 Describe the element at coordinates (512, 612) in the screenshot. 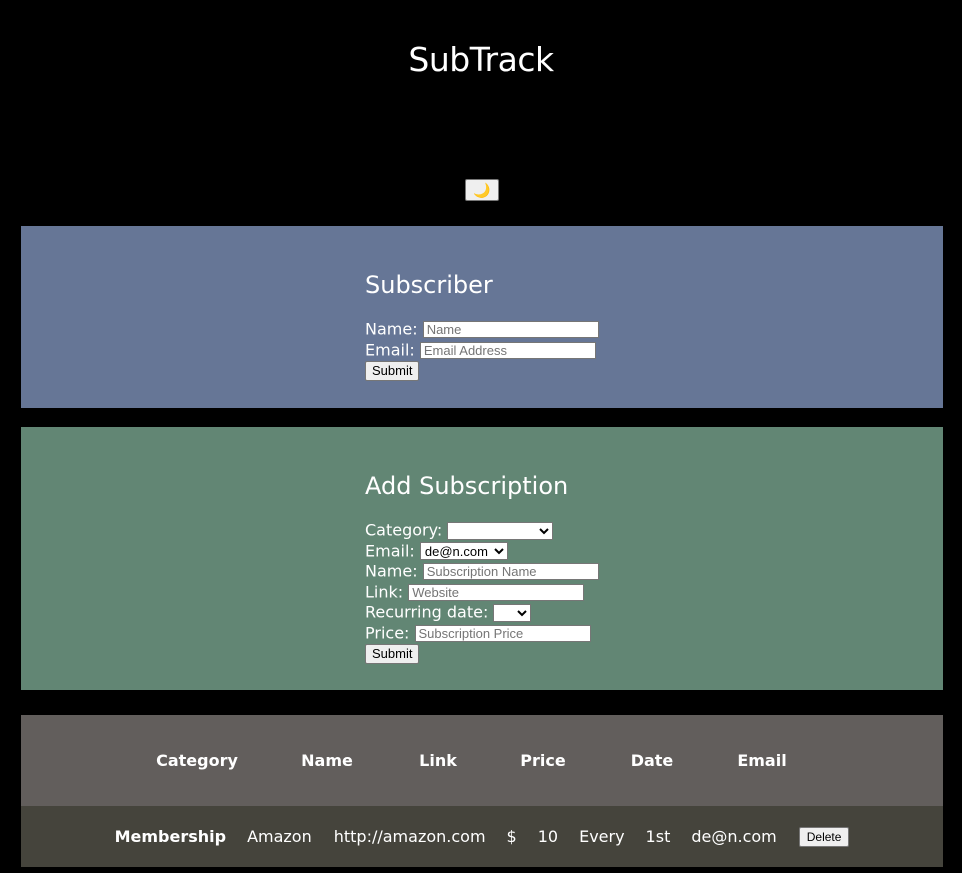

I see `recurring-date-select` at that location.